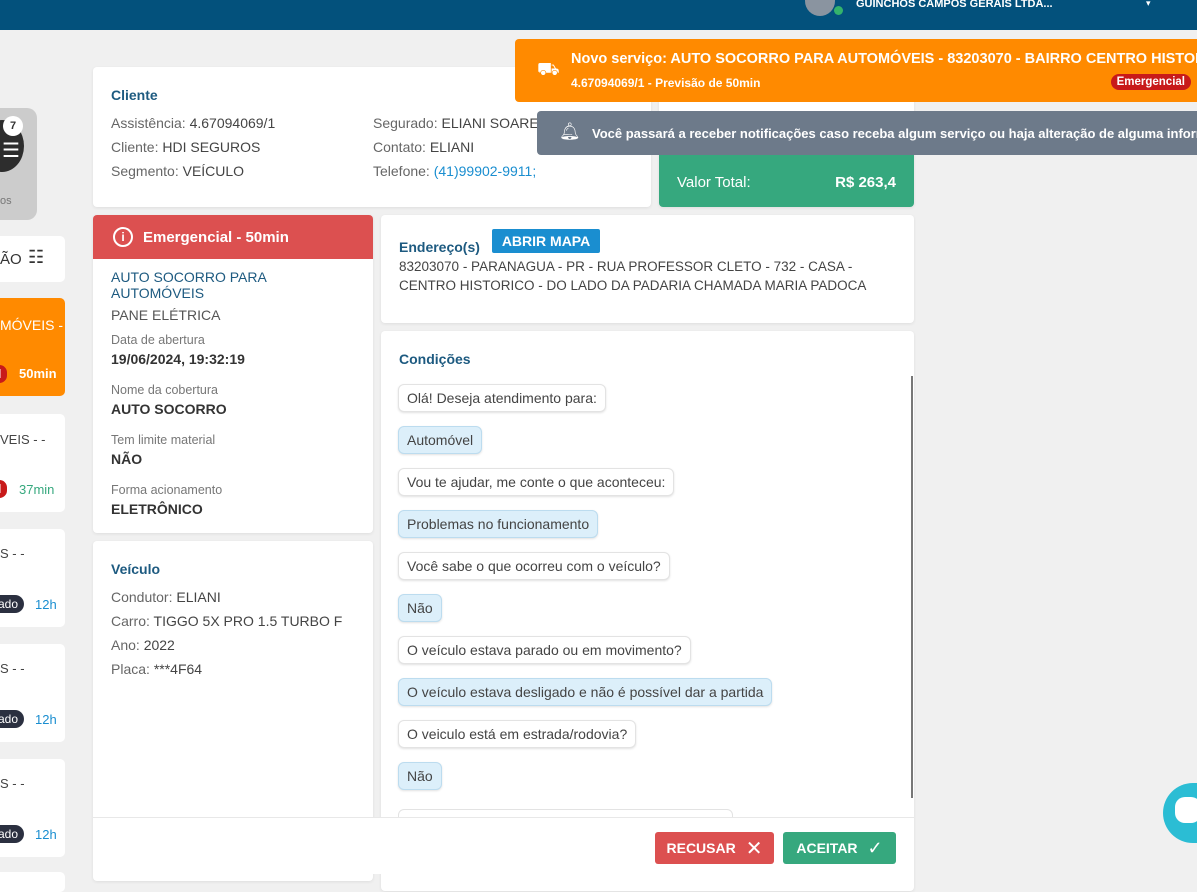 This screenshot has width=1197, height=892. I want to click on card-title: MÓVEIS -, so click(32, 325).